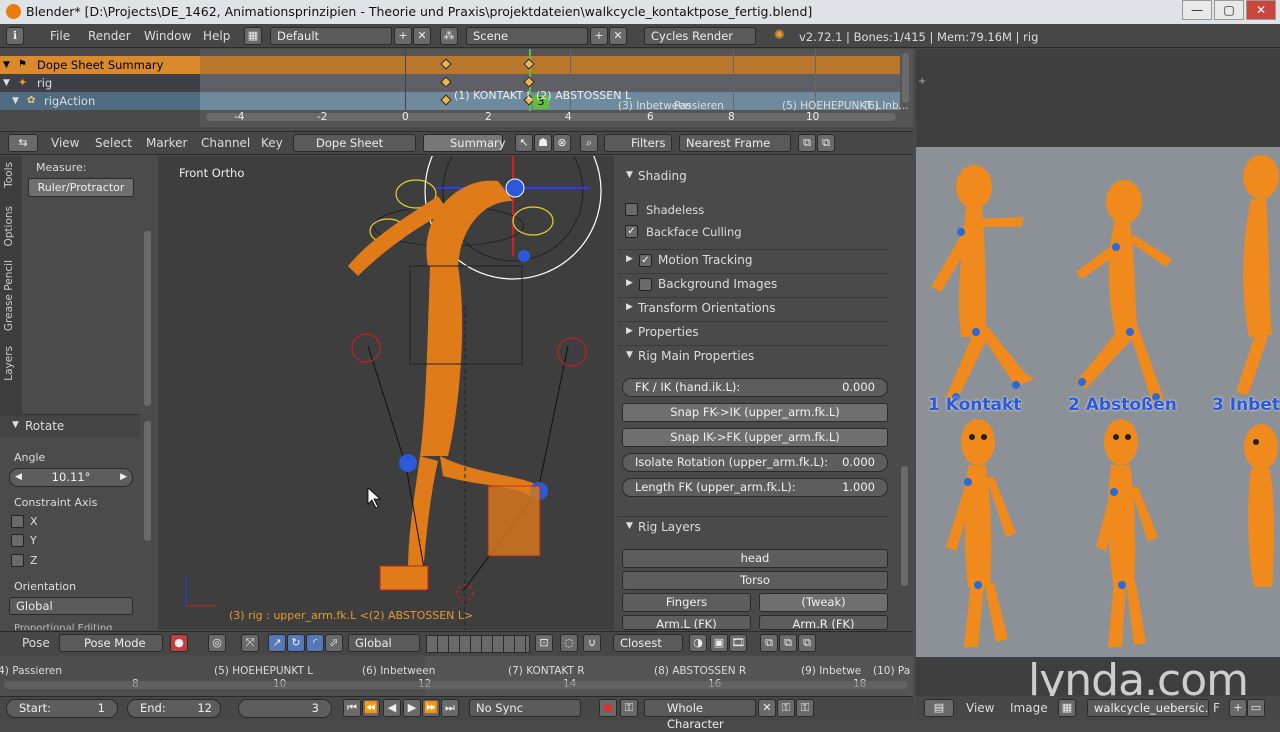 Image resolution: width=1280 pixels, height=732 pixels. I want to click on render-engine-select: Cycles Render, so click(700, 36).